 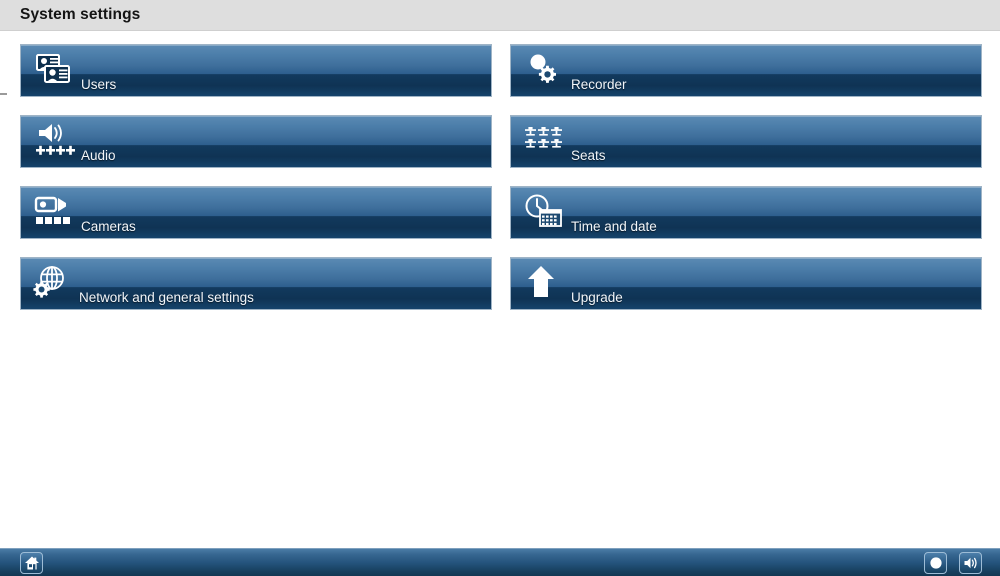 I want to click on video-camera-icon, so click(x=56, y=212).